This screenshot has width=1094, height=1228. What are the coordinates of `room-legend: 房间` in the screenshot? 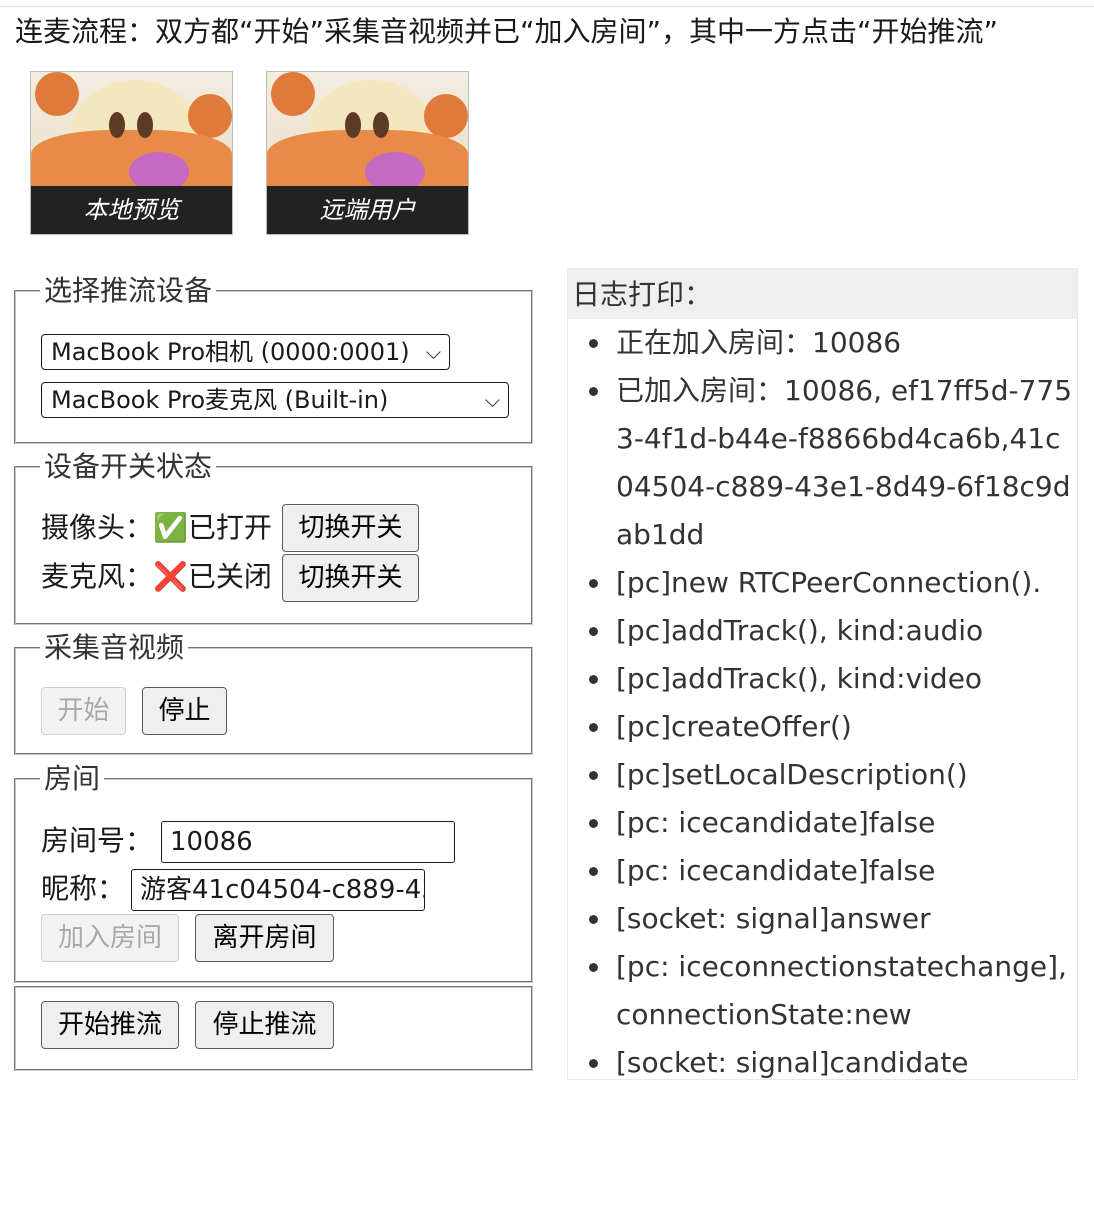 It's located at (72, 778).